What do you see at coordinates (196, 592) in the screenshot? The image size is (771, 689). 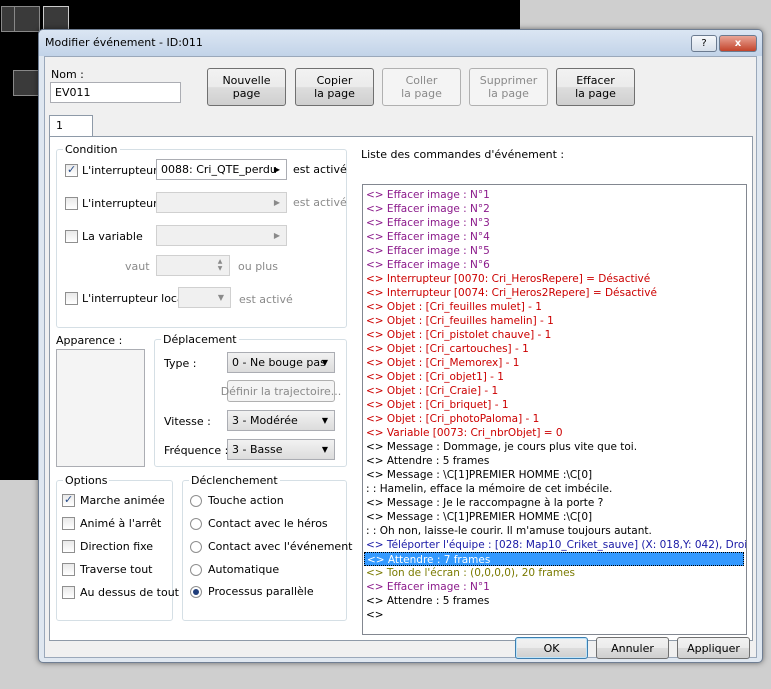 I see `trigger-parallel-radio` at bounding box center [196, 592].